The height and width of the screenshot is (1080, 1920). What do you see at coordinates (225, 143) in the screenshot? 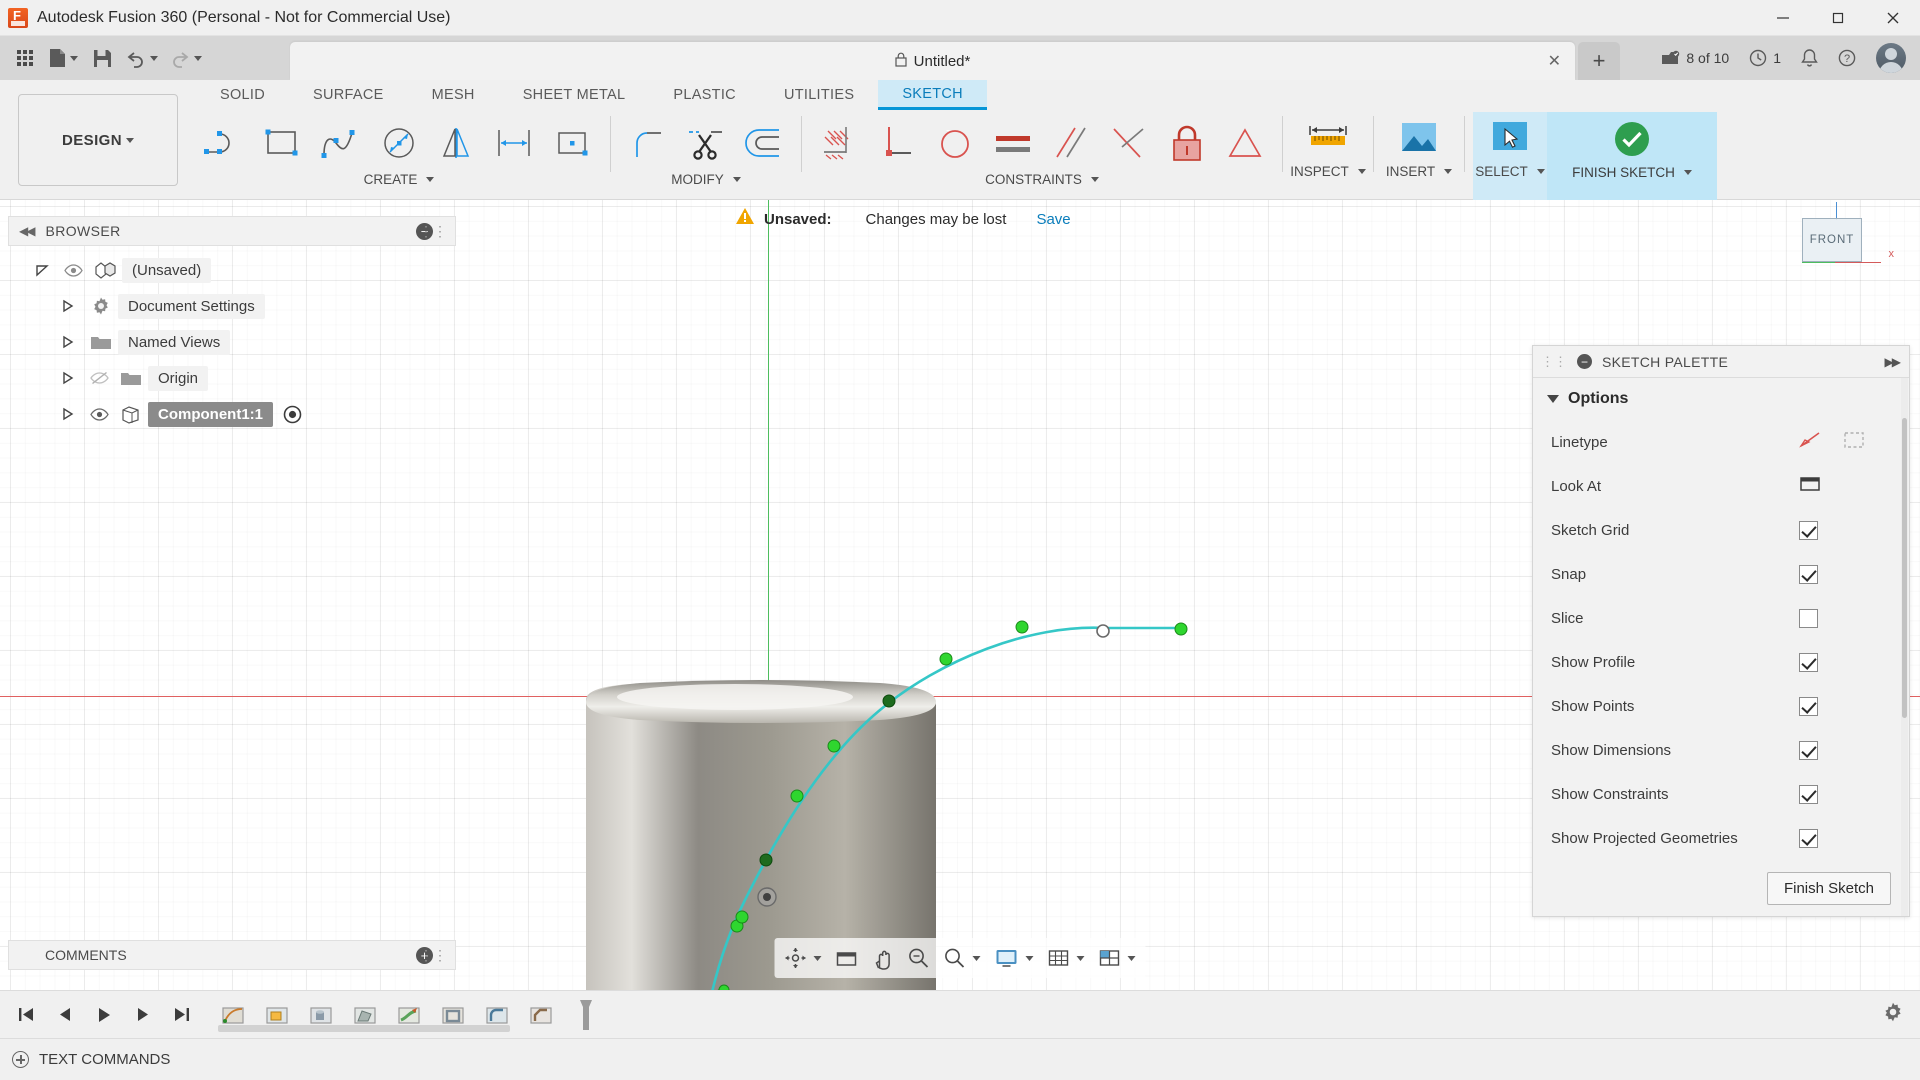
I see `line-tool-icon` at bounding box center [225, 143].